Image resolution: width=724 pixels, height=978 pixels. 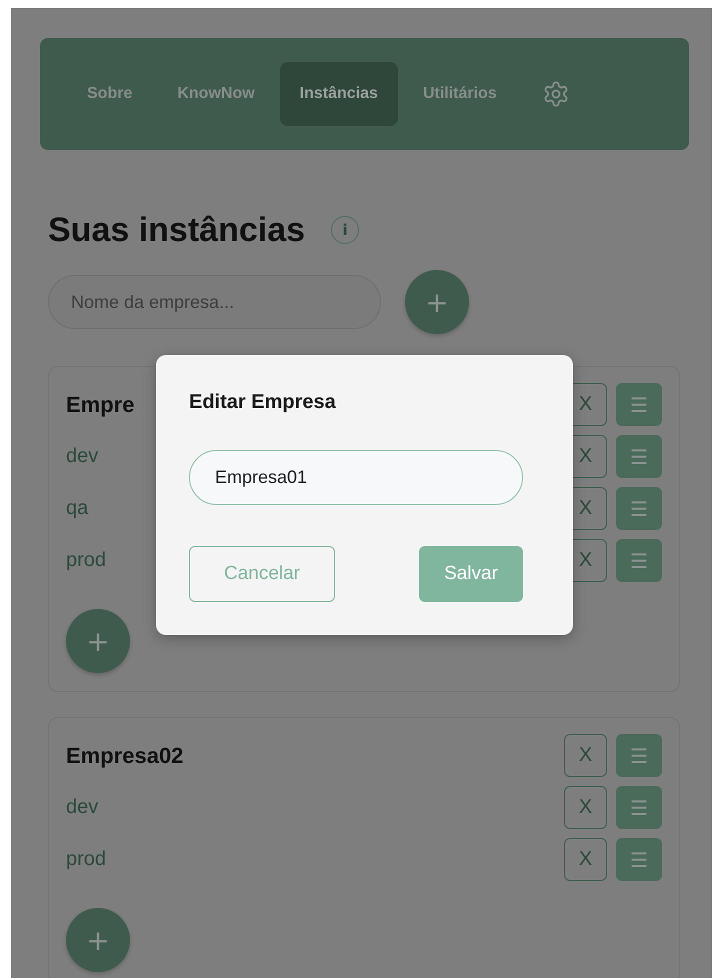 What do you see at coordinates (339, 94) in the screenshot?
I see `nav-tab: Instâncias` at bounding box center [339, 94].